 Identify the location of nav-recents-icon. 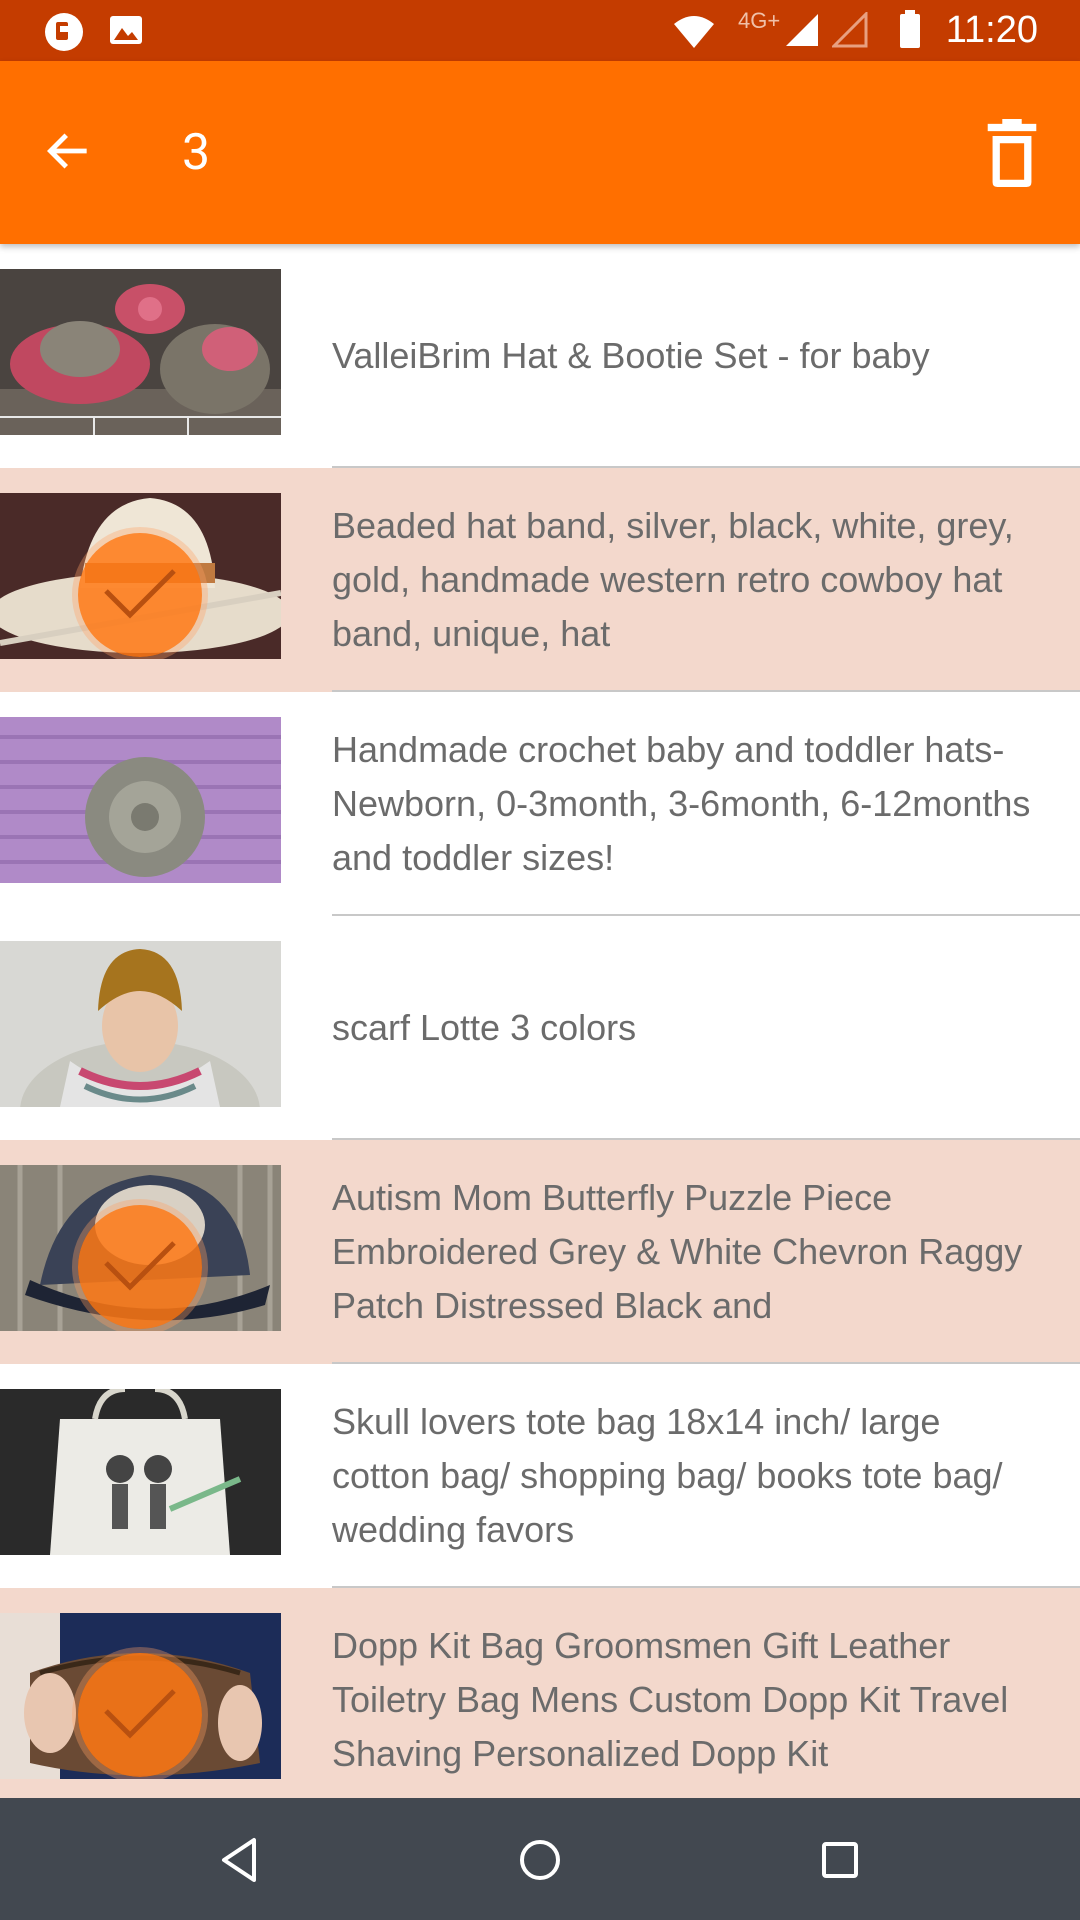
(840, 1860).